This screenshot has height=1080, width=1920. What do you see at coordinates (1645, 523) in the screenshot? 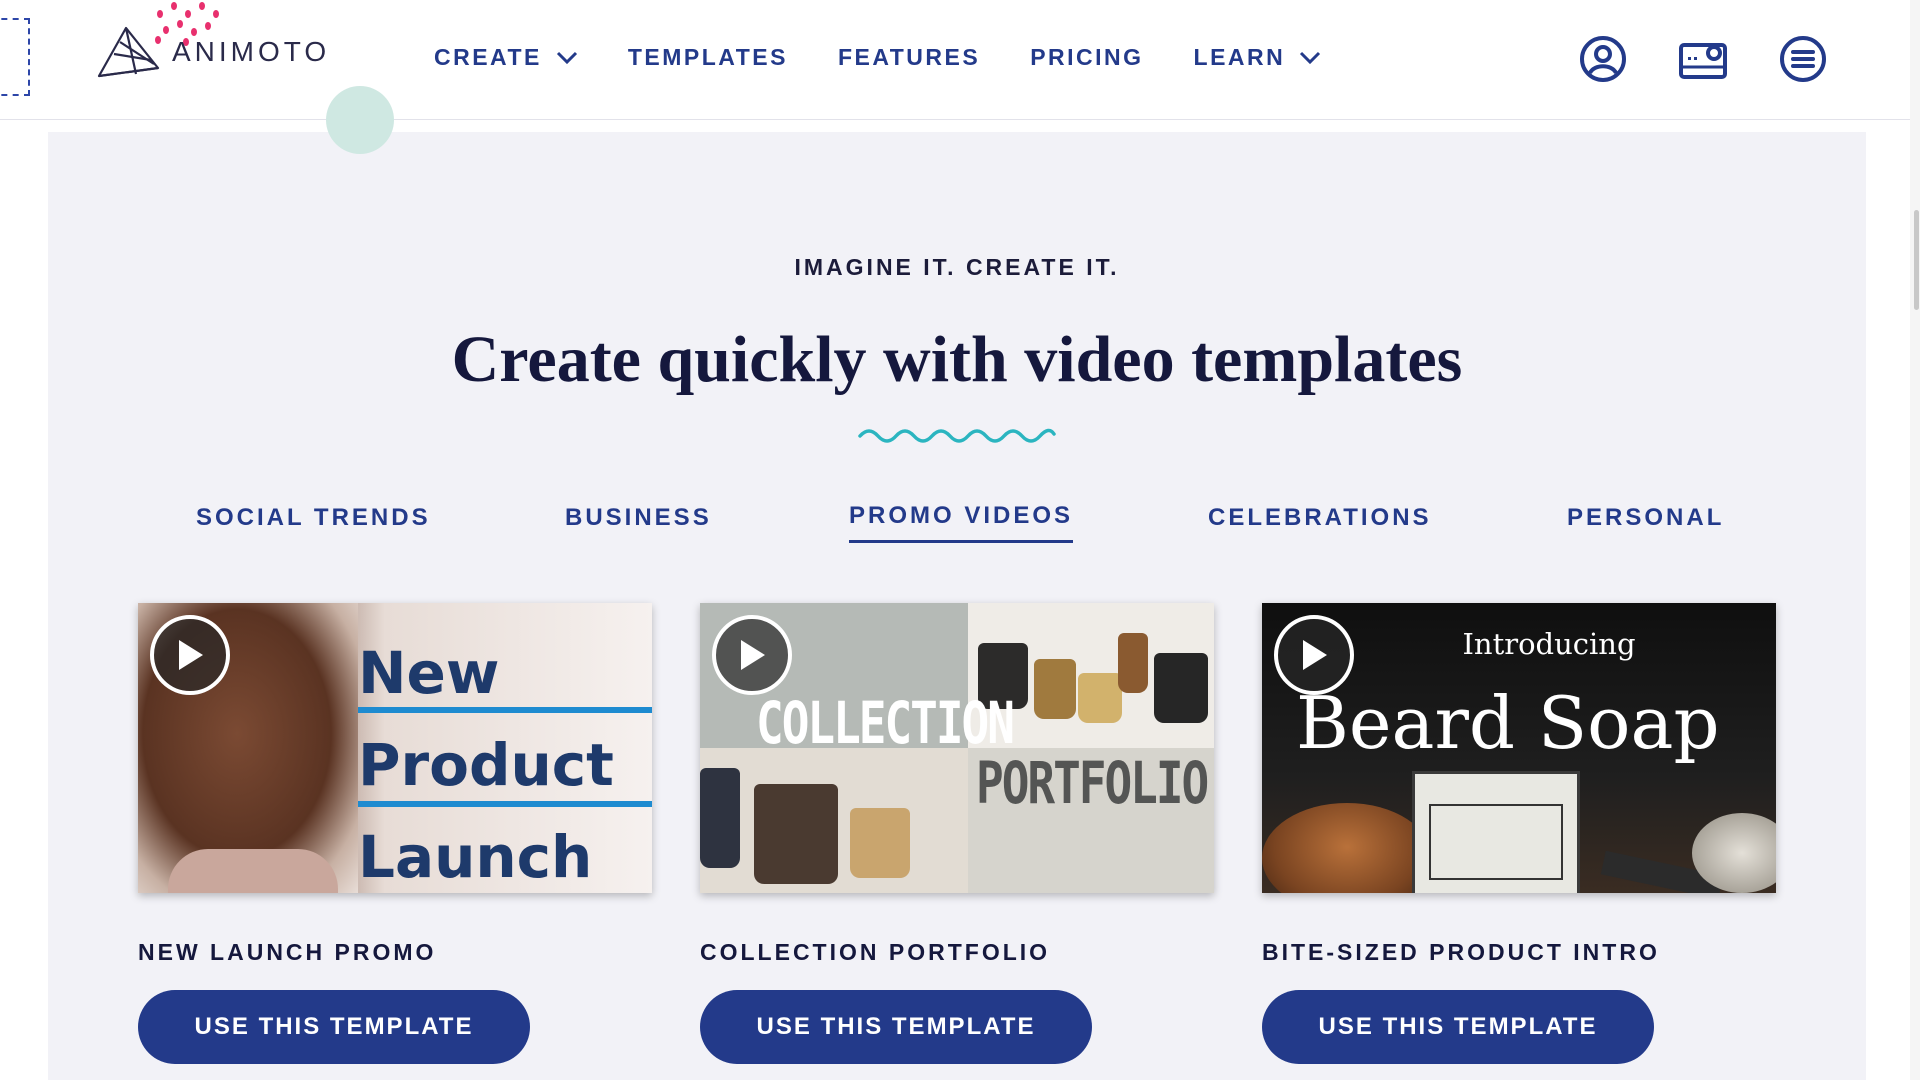
I see `tab-personal: PERSONAL` at bounding box center [1645, 523].